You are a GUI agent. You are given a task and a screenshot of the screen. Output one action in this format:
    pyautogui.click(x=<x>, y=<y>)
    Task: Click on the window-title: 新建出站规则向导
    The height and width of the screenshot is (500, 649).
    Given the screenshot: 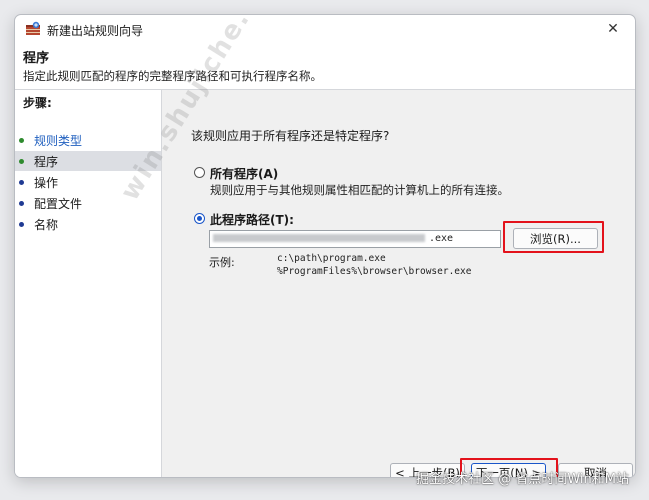 What is the action you would take?
    pyautogui.click(x=95, y=31)
    